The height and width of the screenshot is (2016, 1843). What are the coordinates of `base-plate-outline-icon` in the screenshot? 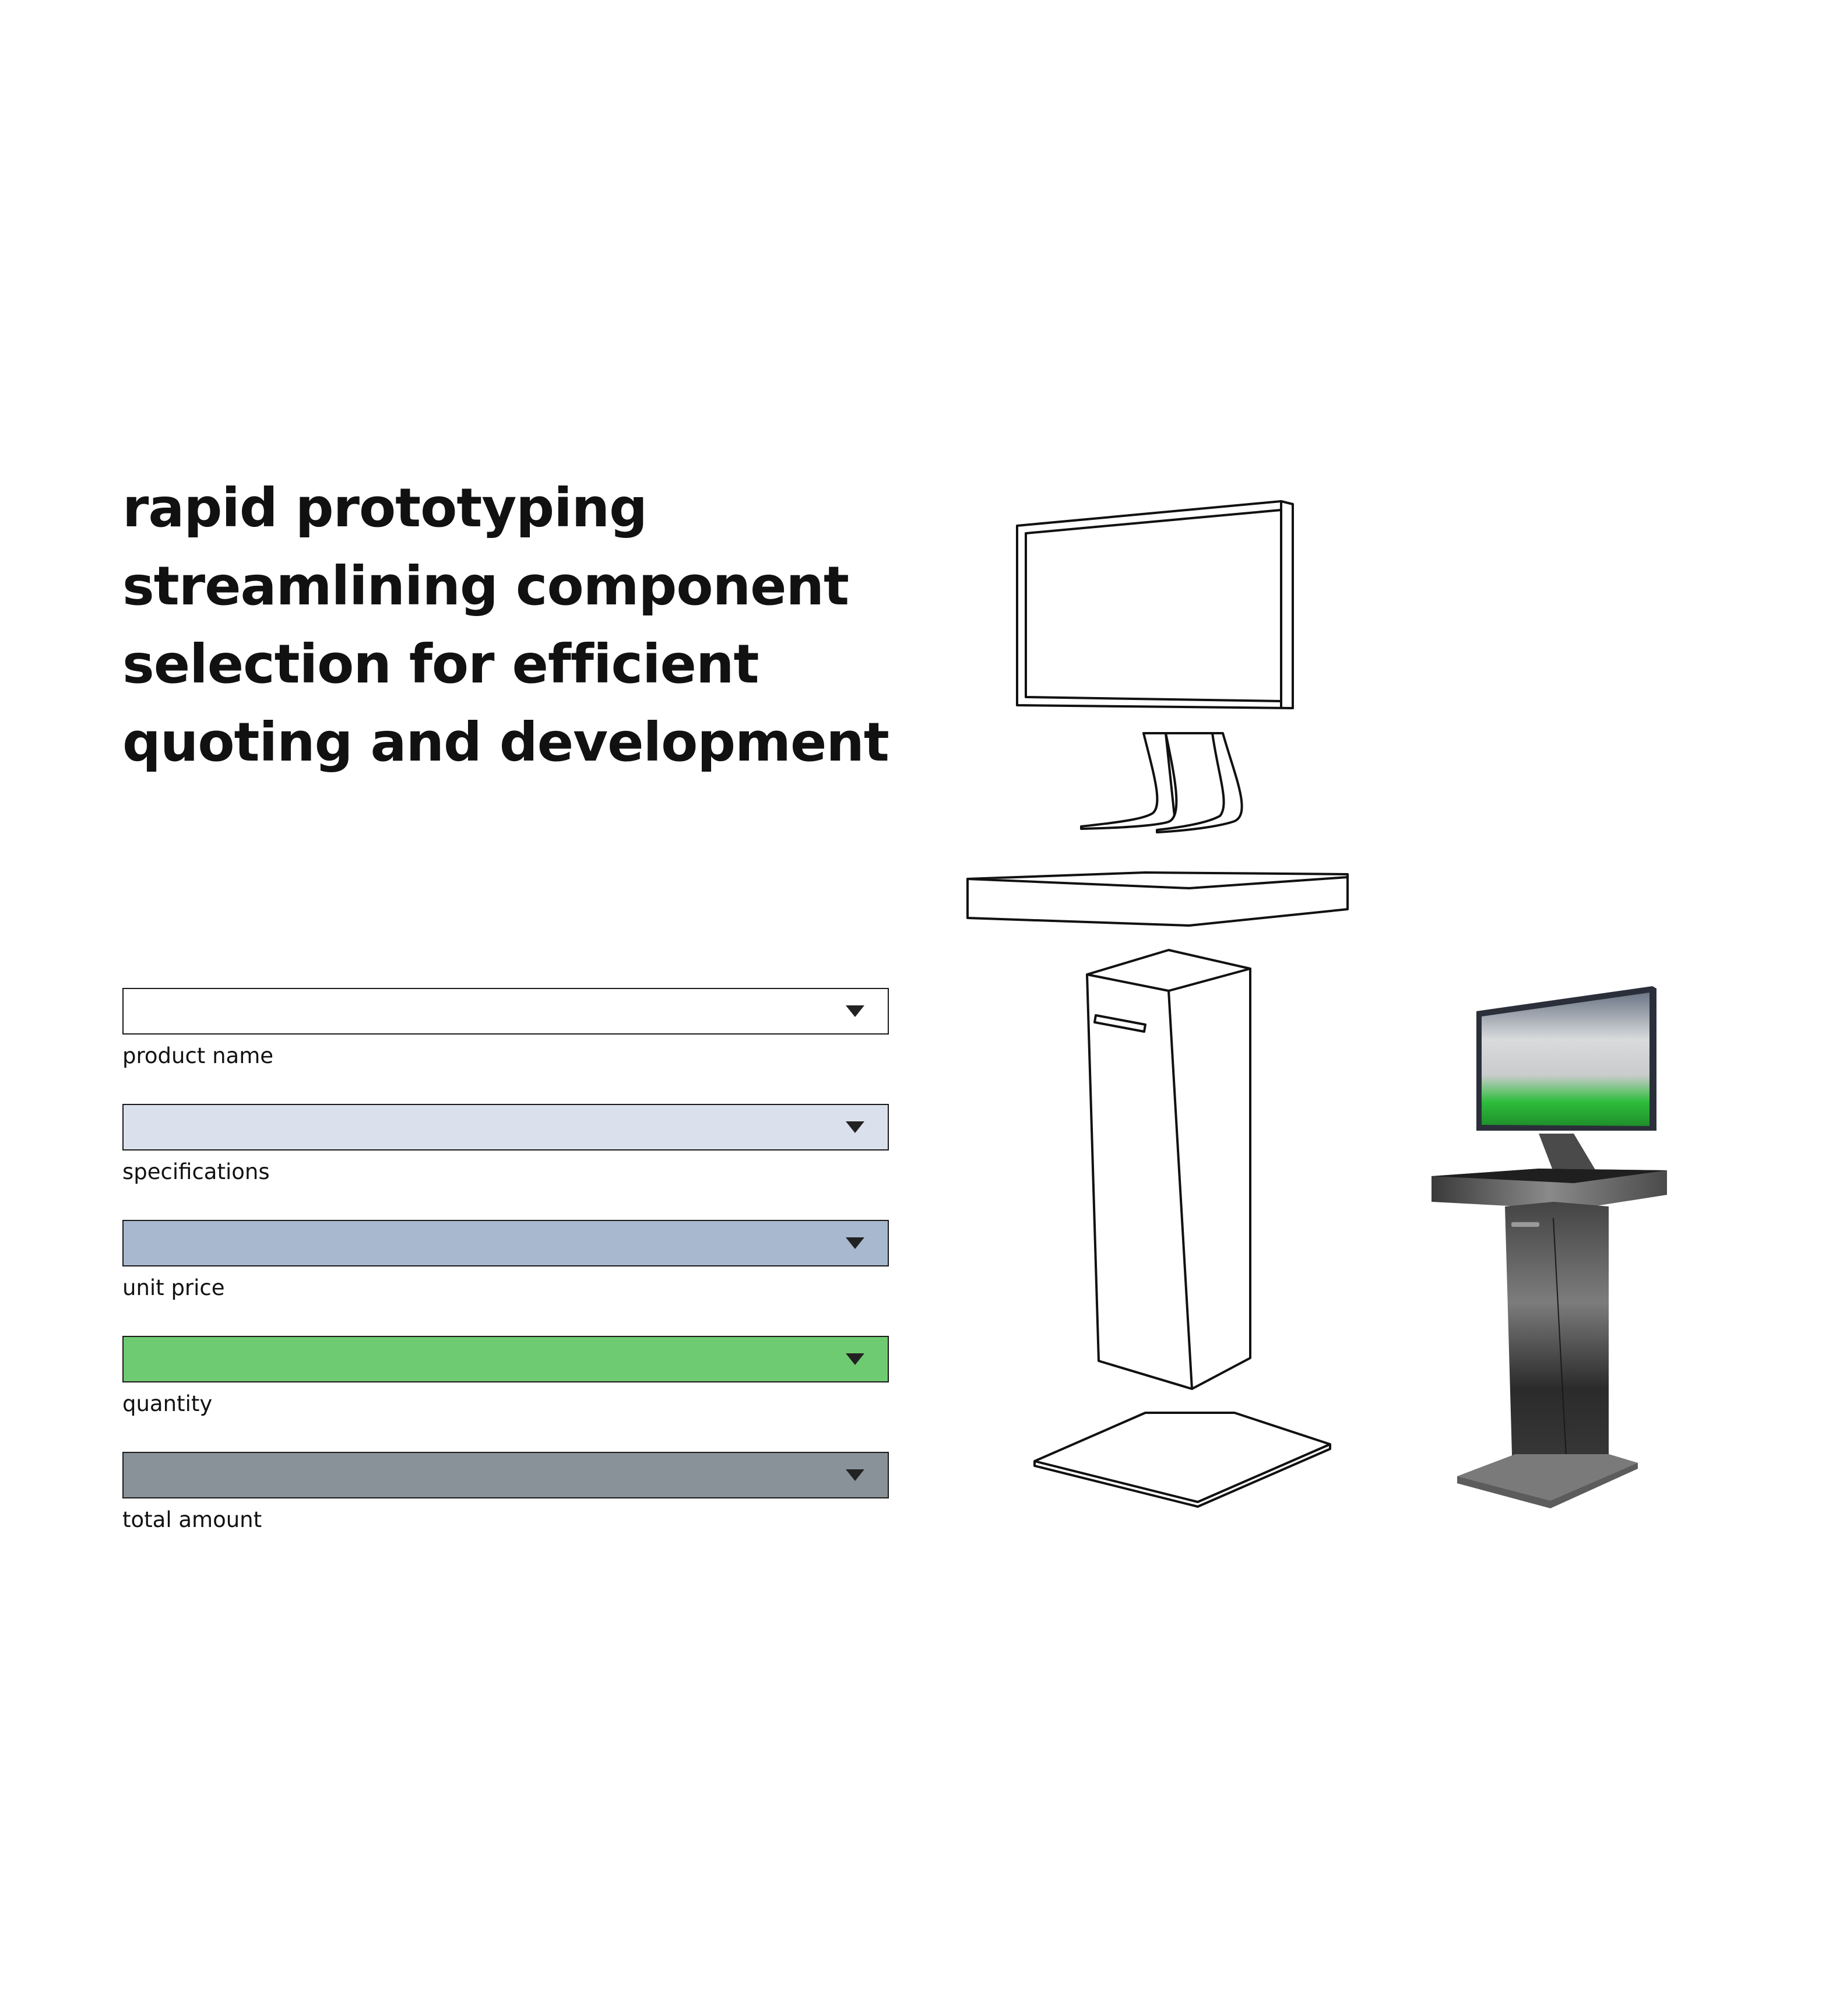 It's located at (1182, 1460).